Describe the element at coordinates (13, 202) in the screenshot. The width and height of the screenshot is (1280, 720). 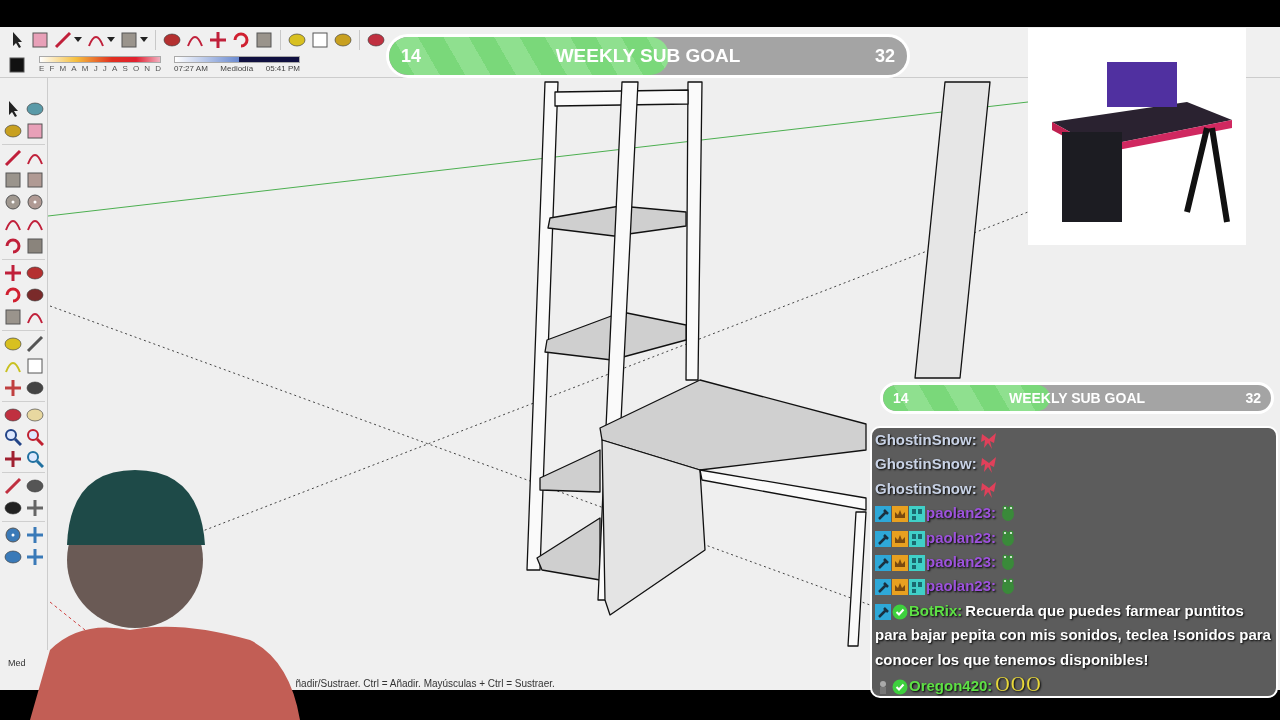
I see `circle-icon` at that location.